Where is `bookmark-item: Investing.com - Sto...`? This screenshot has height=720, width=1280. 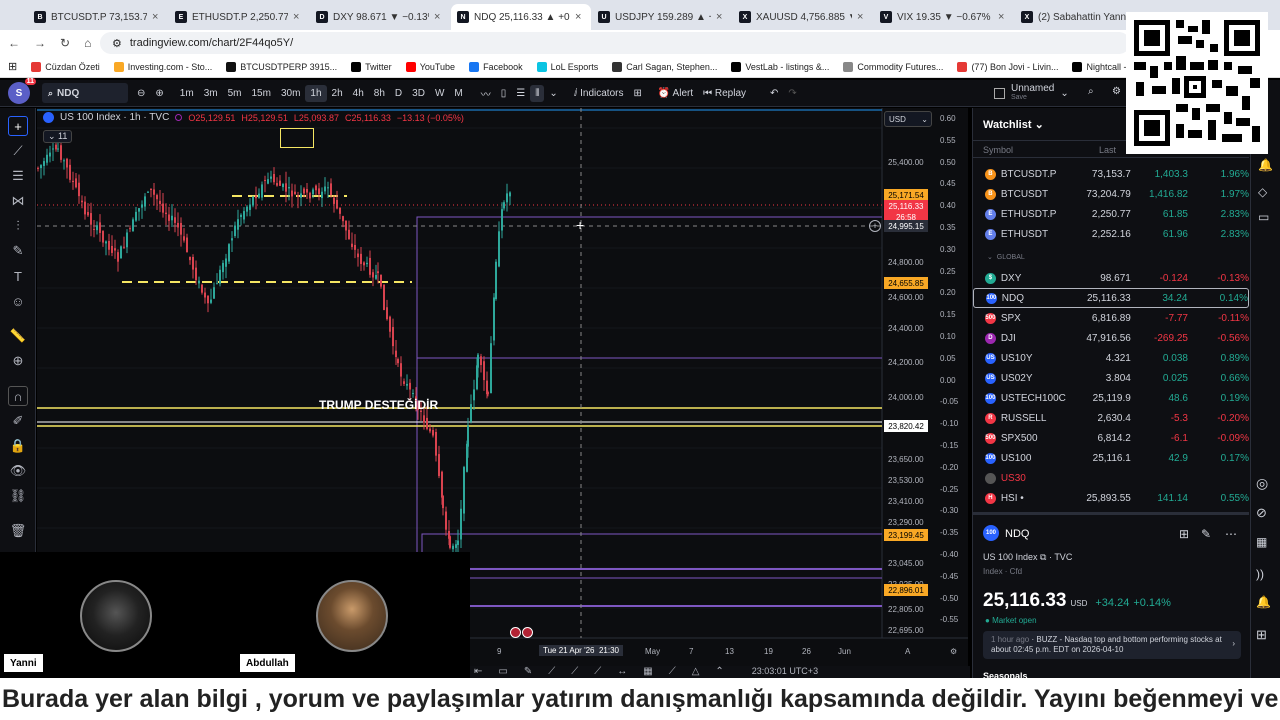
bookmark-item: Investing.com - Sto... is located at coordinates (162, 66).